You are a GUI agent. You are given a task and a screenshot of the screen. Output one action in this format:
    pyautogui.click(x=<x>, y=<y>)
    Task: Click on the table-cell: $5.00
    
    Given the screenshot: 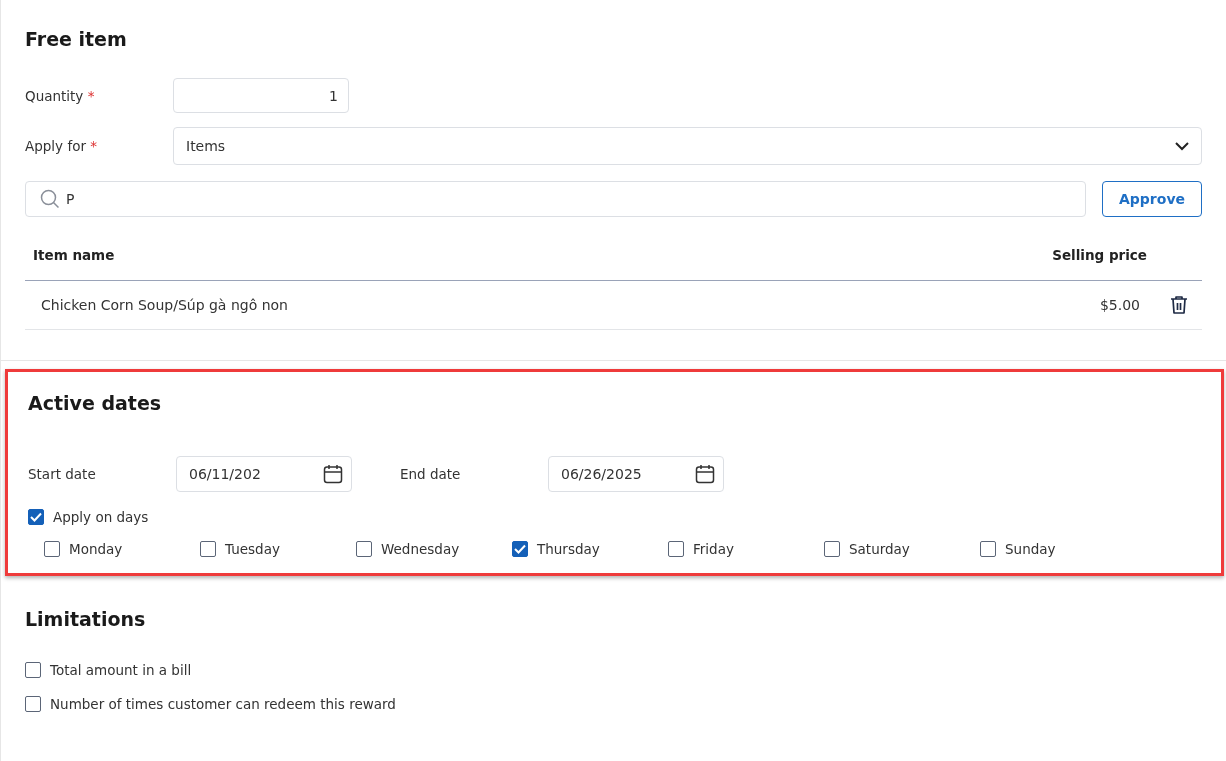 What is the action you would take?
    pyautogui.click(x=1119, y=305)
    